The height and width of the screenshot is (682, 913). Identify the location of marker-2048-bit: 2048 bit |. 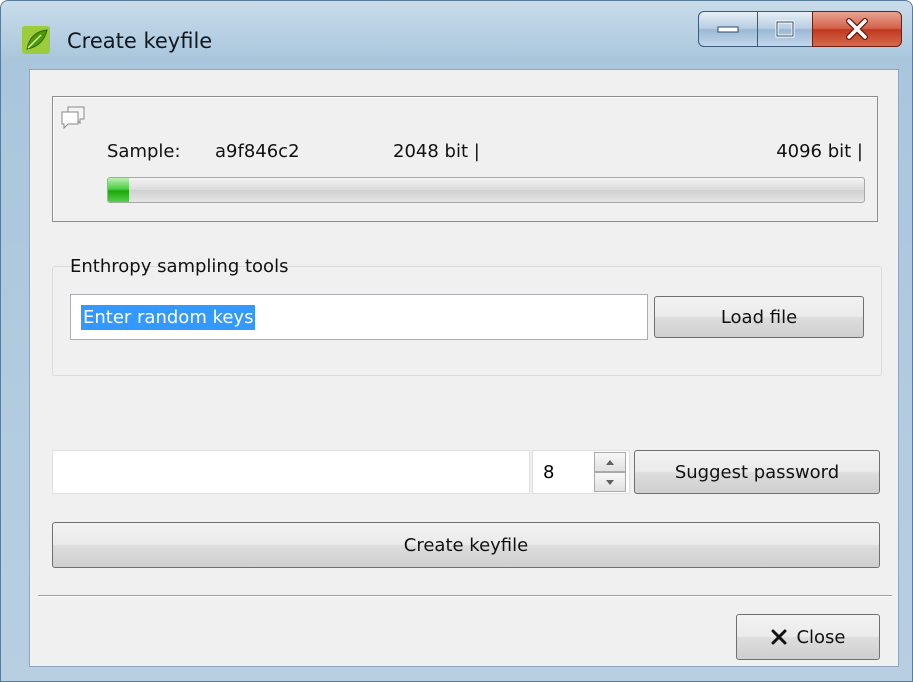
(436, 151).